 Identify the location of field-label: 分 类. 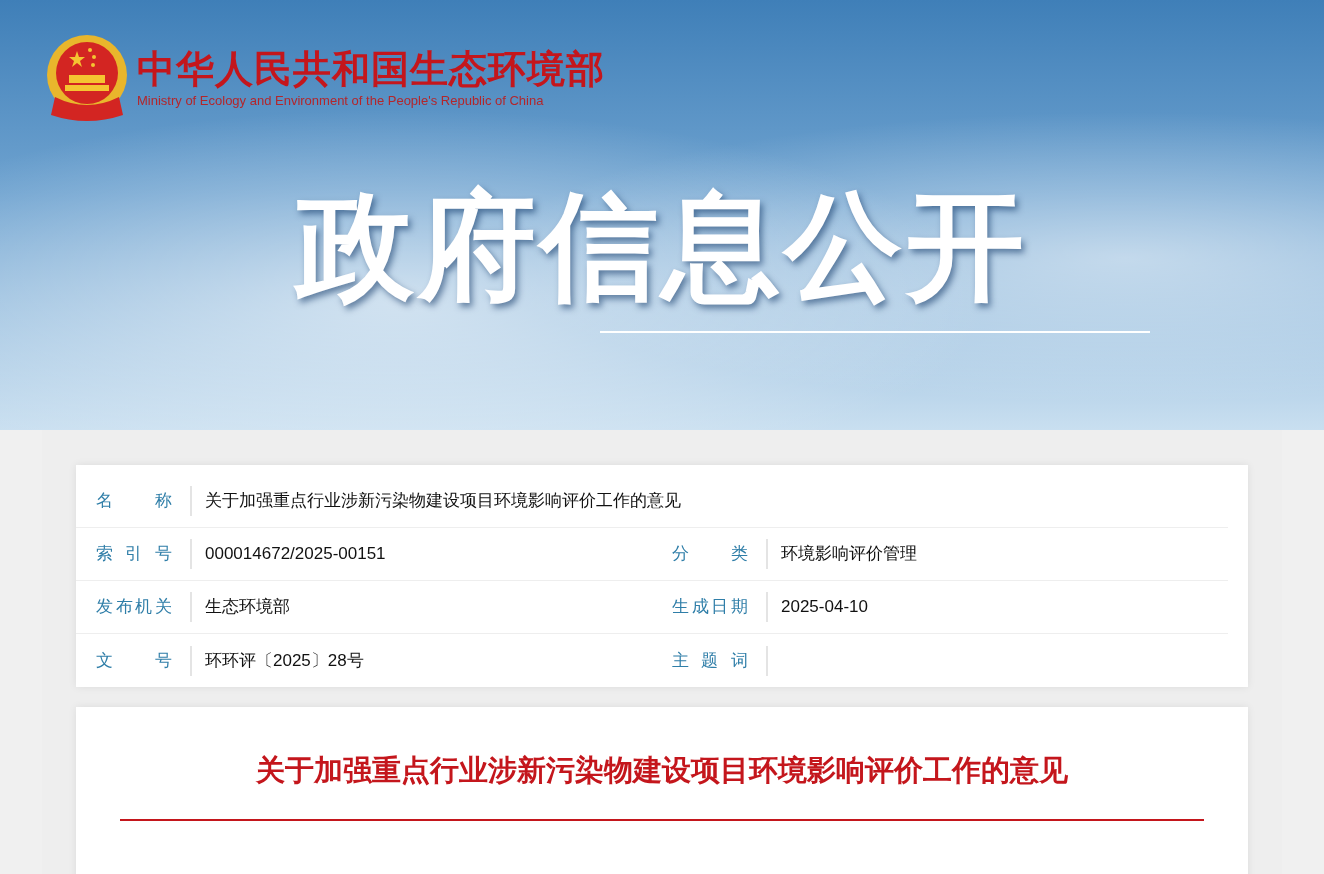
(710, 554).